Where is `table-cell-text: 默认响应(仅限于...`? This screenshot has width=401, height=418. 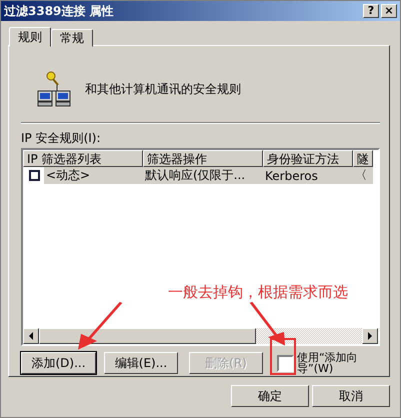
table-cell-text: 默认响应(仅限于... is located at coordinates (195, 175).